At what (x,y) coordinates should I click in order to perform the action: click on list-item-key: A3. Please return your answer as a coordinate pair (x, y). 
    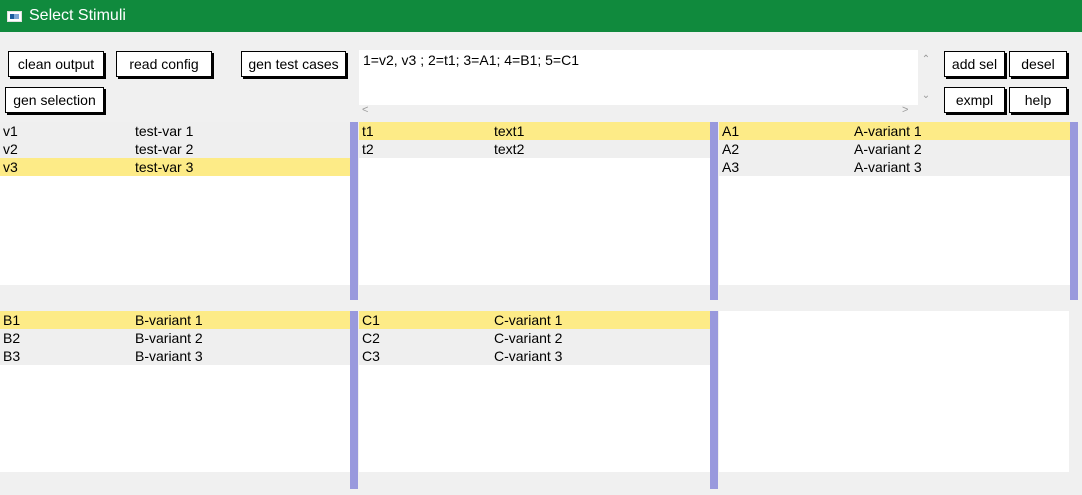
    Looking at the image, I should click on (731, 167).